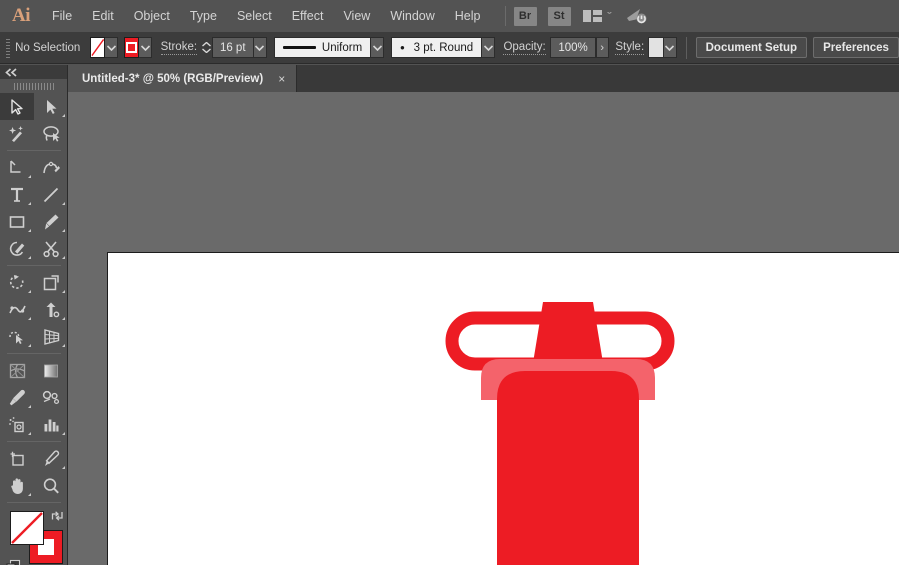  I want to click on tool-grid, so click(34, 299).